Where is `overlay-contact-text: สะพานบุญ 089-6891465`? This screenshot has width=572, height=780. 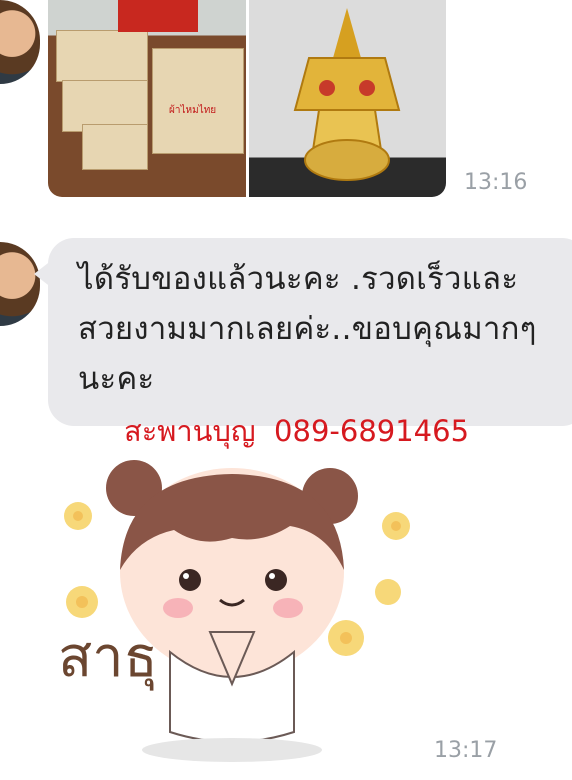 overlay-contact-text: สะพานบุญ 089-6891465 is located at coordinates (297, 431).